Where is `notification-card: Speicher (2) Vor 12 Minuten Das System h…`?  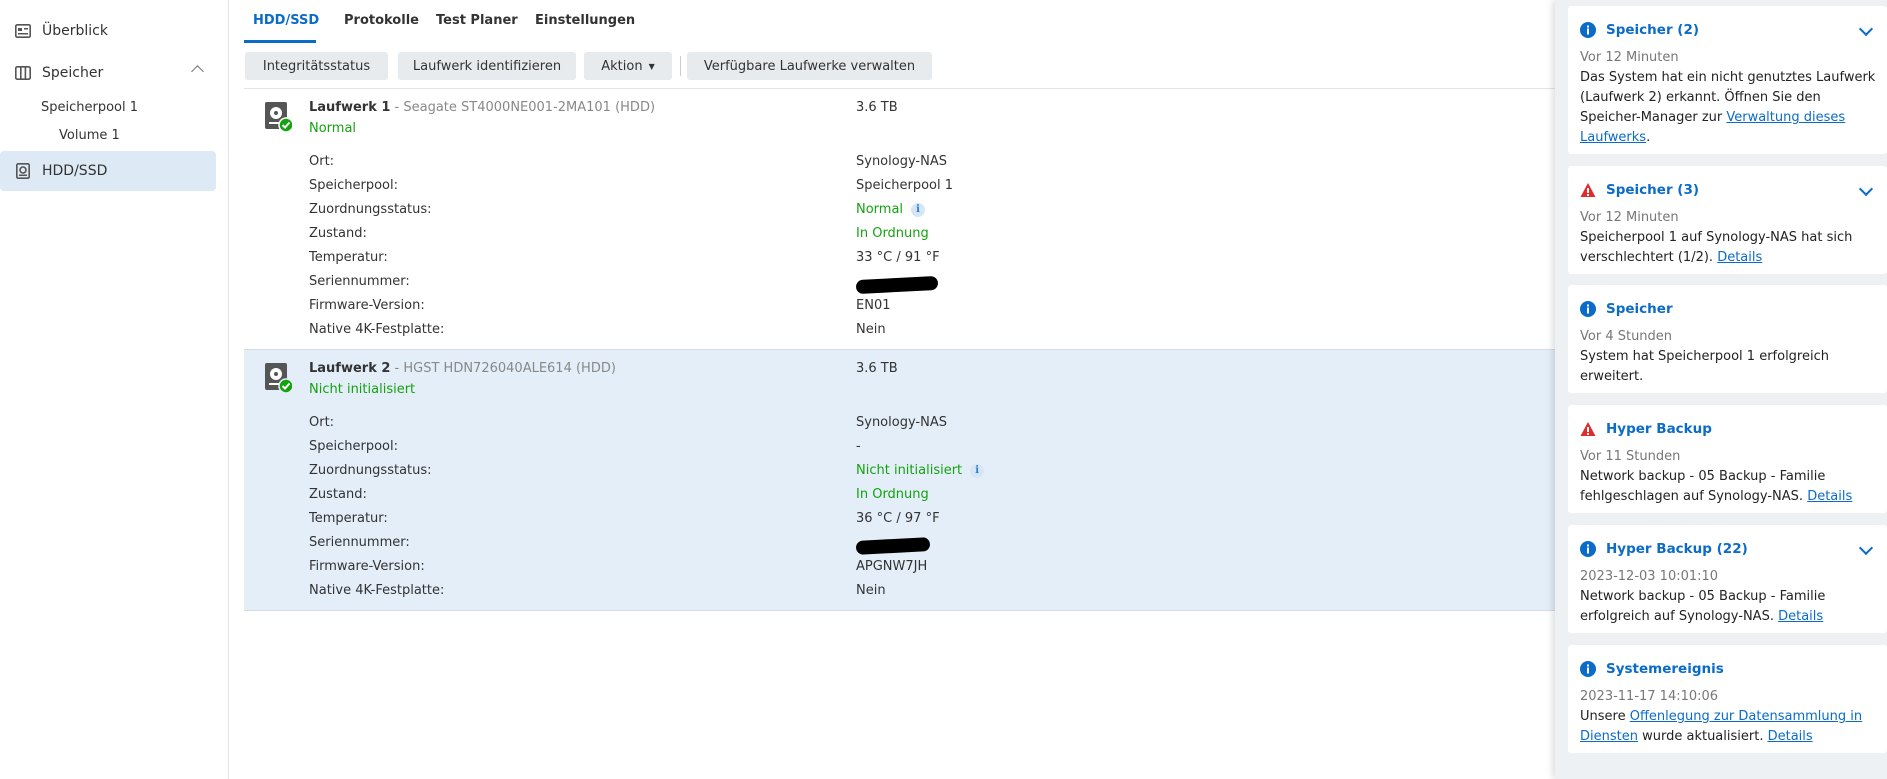 notification-card: Speicher (2) Vor 12 Minuten Das System h… is located at coordinates (1727, 80).